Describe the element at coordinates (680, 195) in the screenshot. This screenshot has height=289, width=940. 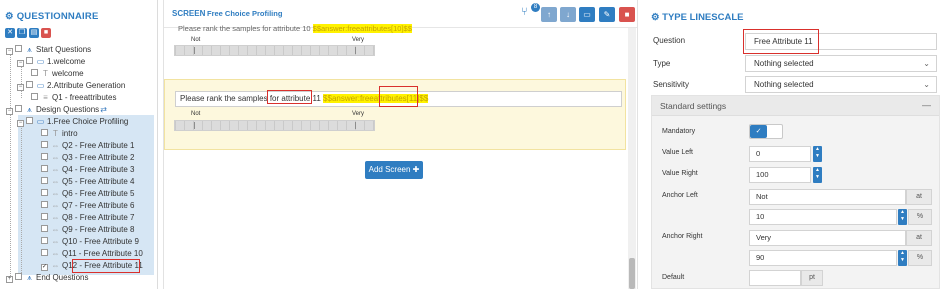
I see `anchor-left-label: Anchor Left` at that location.